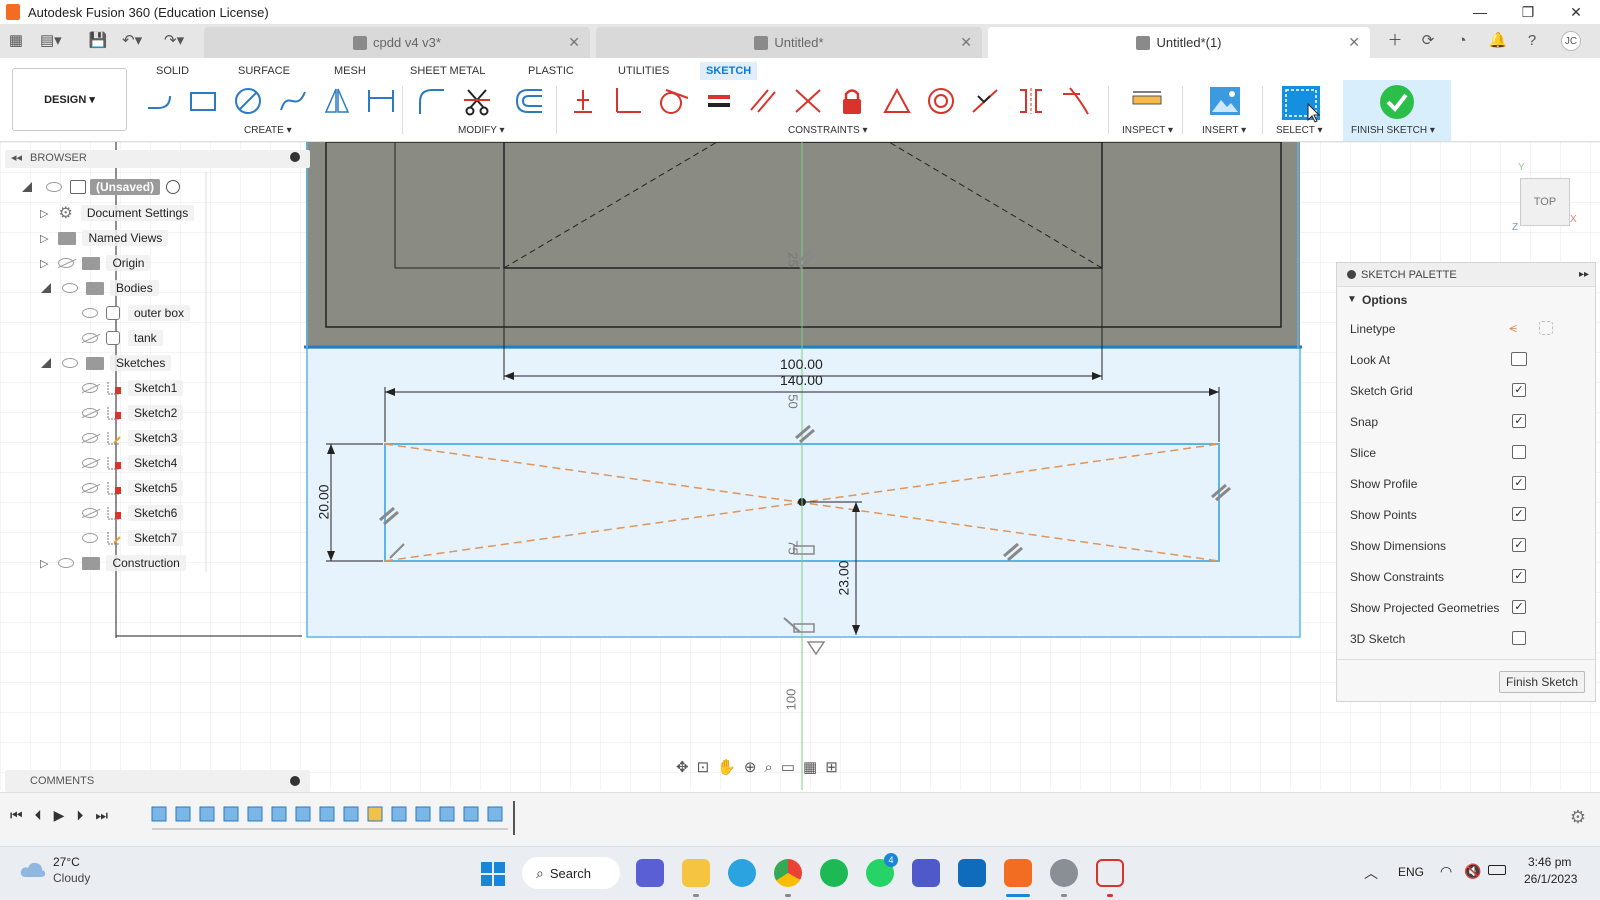 This screenshot has height=900, width=1600. What do you see at coordinates (133, 488) in the screenshot?
I see `browser-item-sketch5: Sketch5` at bounding box center [133, 488].